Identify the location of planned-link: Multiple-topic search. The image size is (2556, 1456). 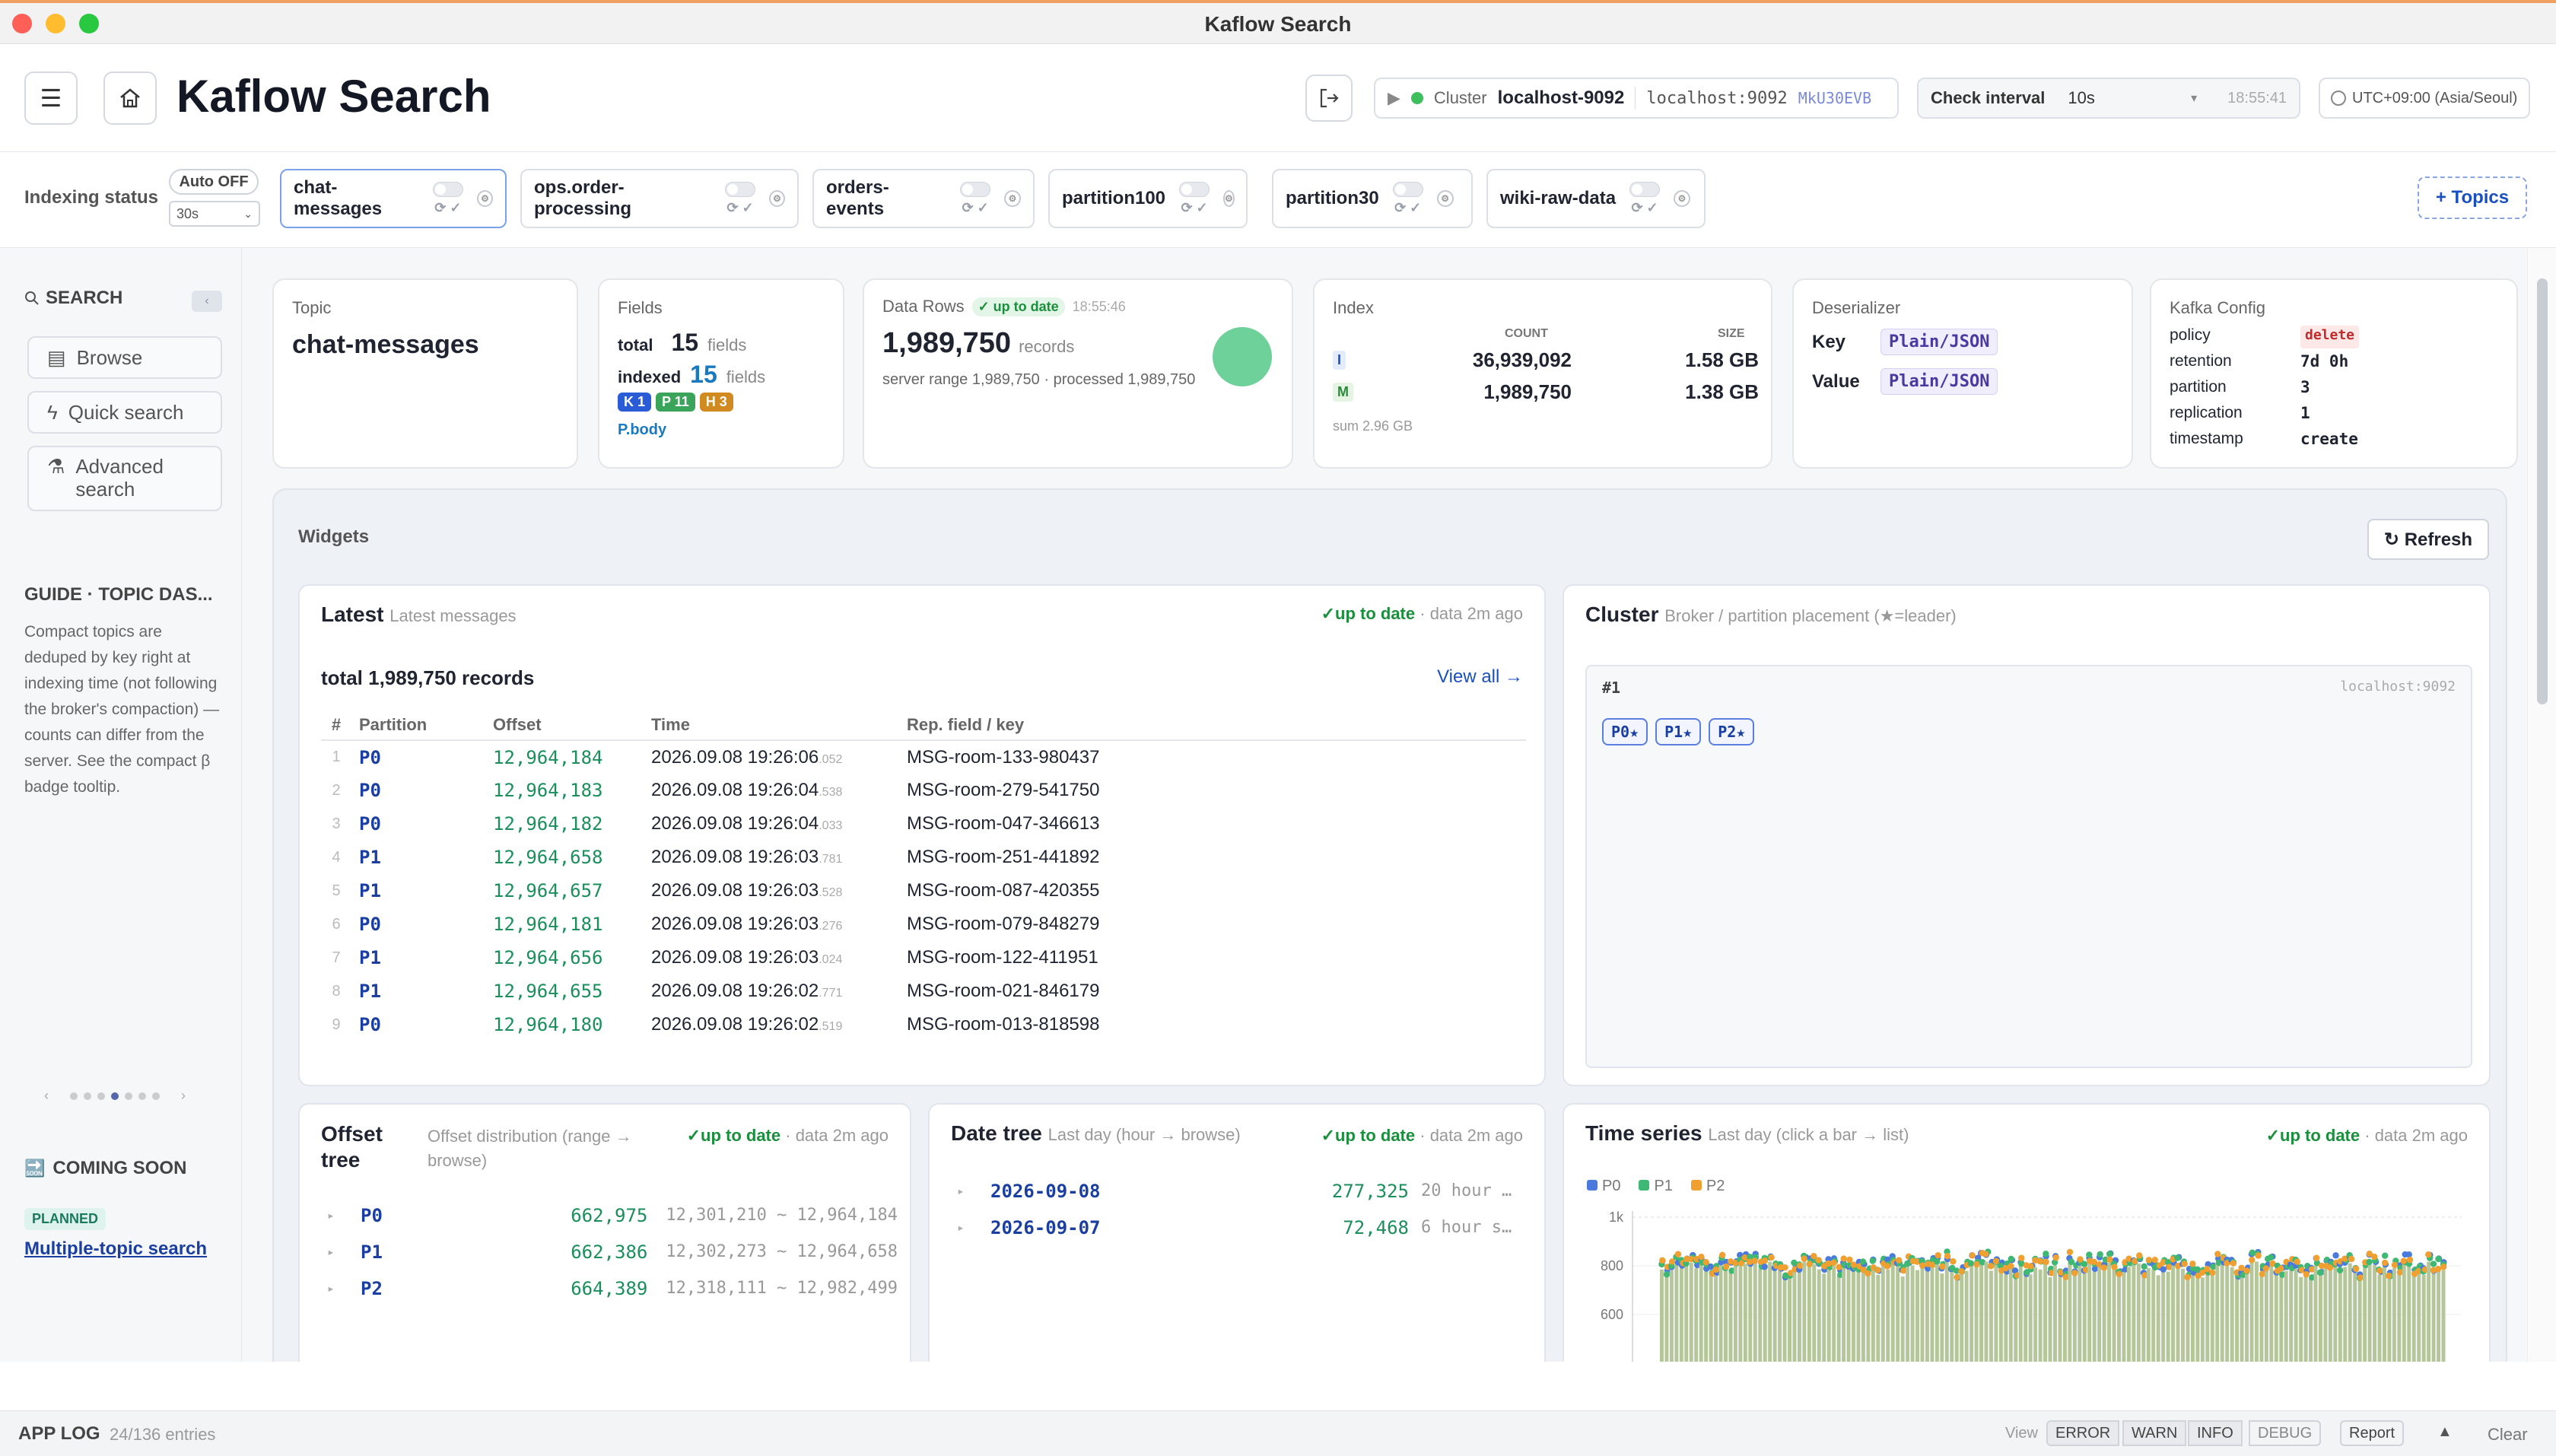
(115, 1249).